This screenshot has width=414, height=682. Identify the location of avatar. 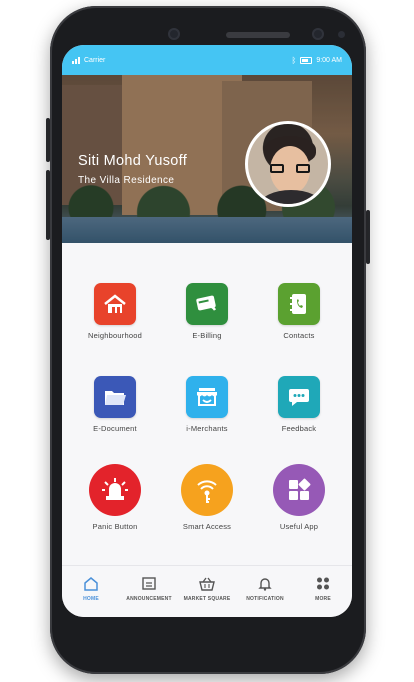
(288, 164).